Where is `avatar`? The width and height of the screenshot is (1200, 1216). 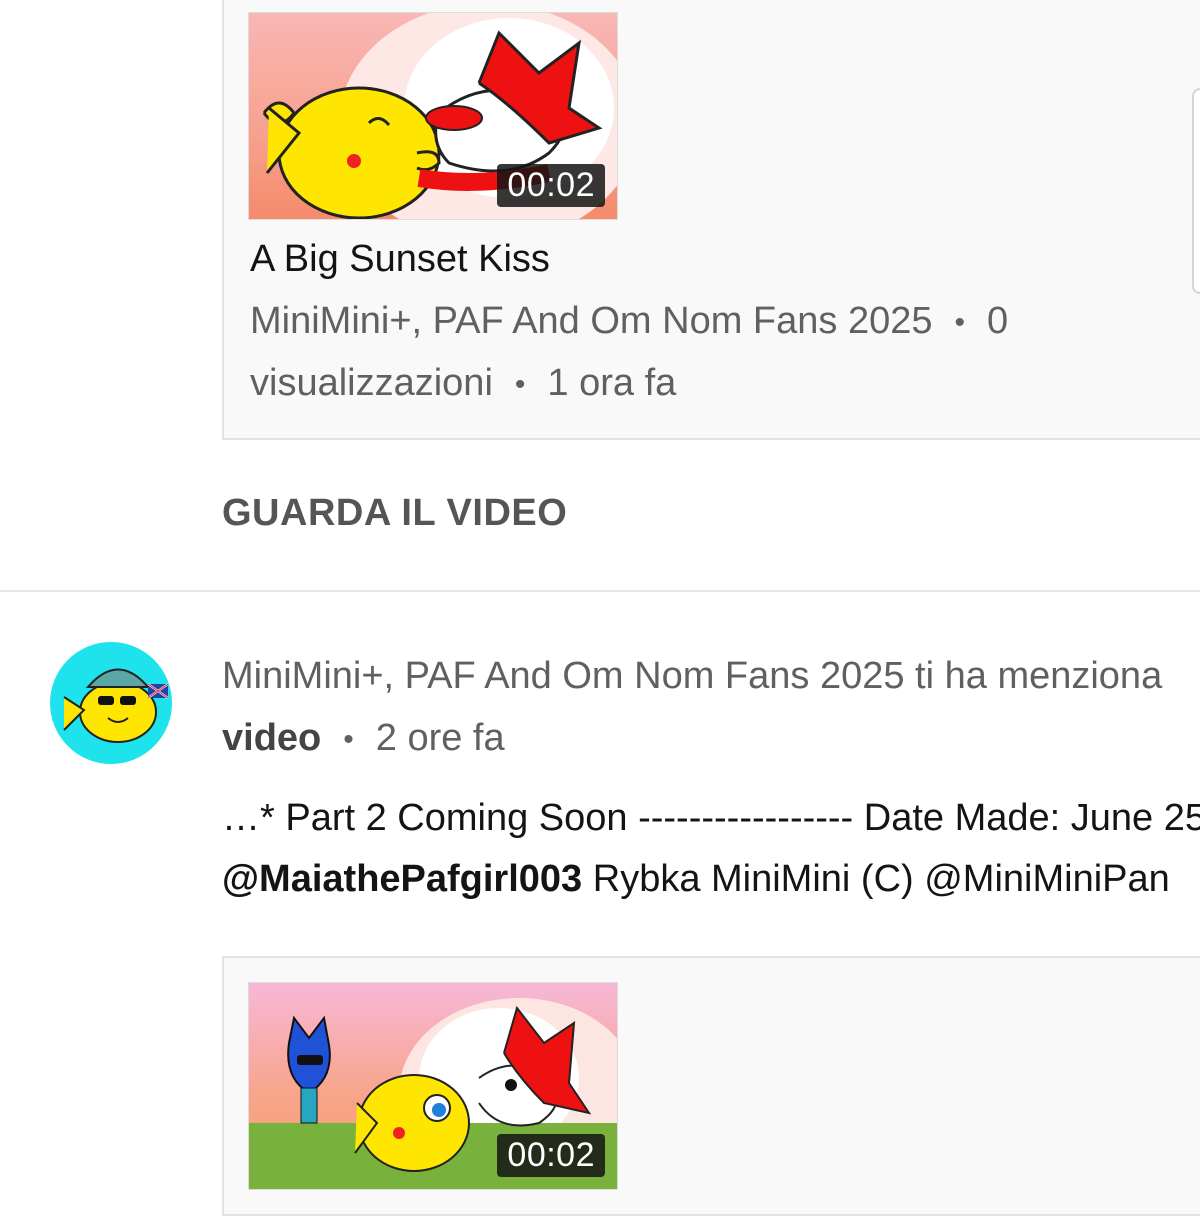
avatar is located at coordinates (111, 703).